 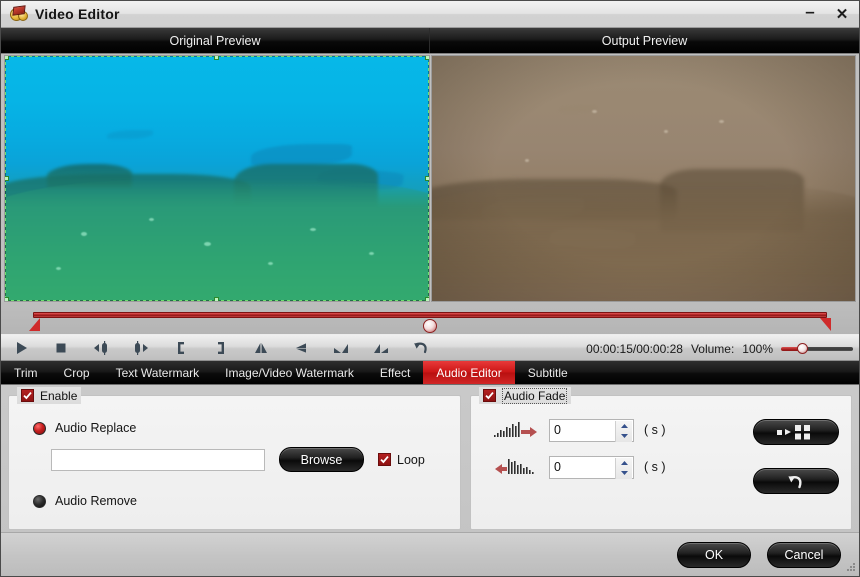 I want to click on tab-audio-editor: Audio Editor, so click(x=469, y=372).